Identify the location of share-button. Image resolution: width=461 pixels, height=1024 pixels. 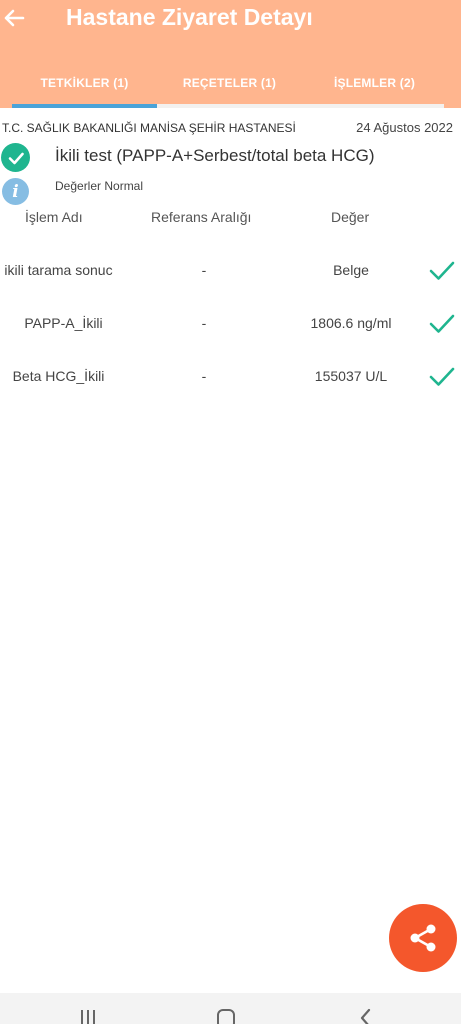
(423, 938).